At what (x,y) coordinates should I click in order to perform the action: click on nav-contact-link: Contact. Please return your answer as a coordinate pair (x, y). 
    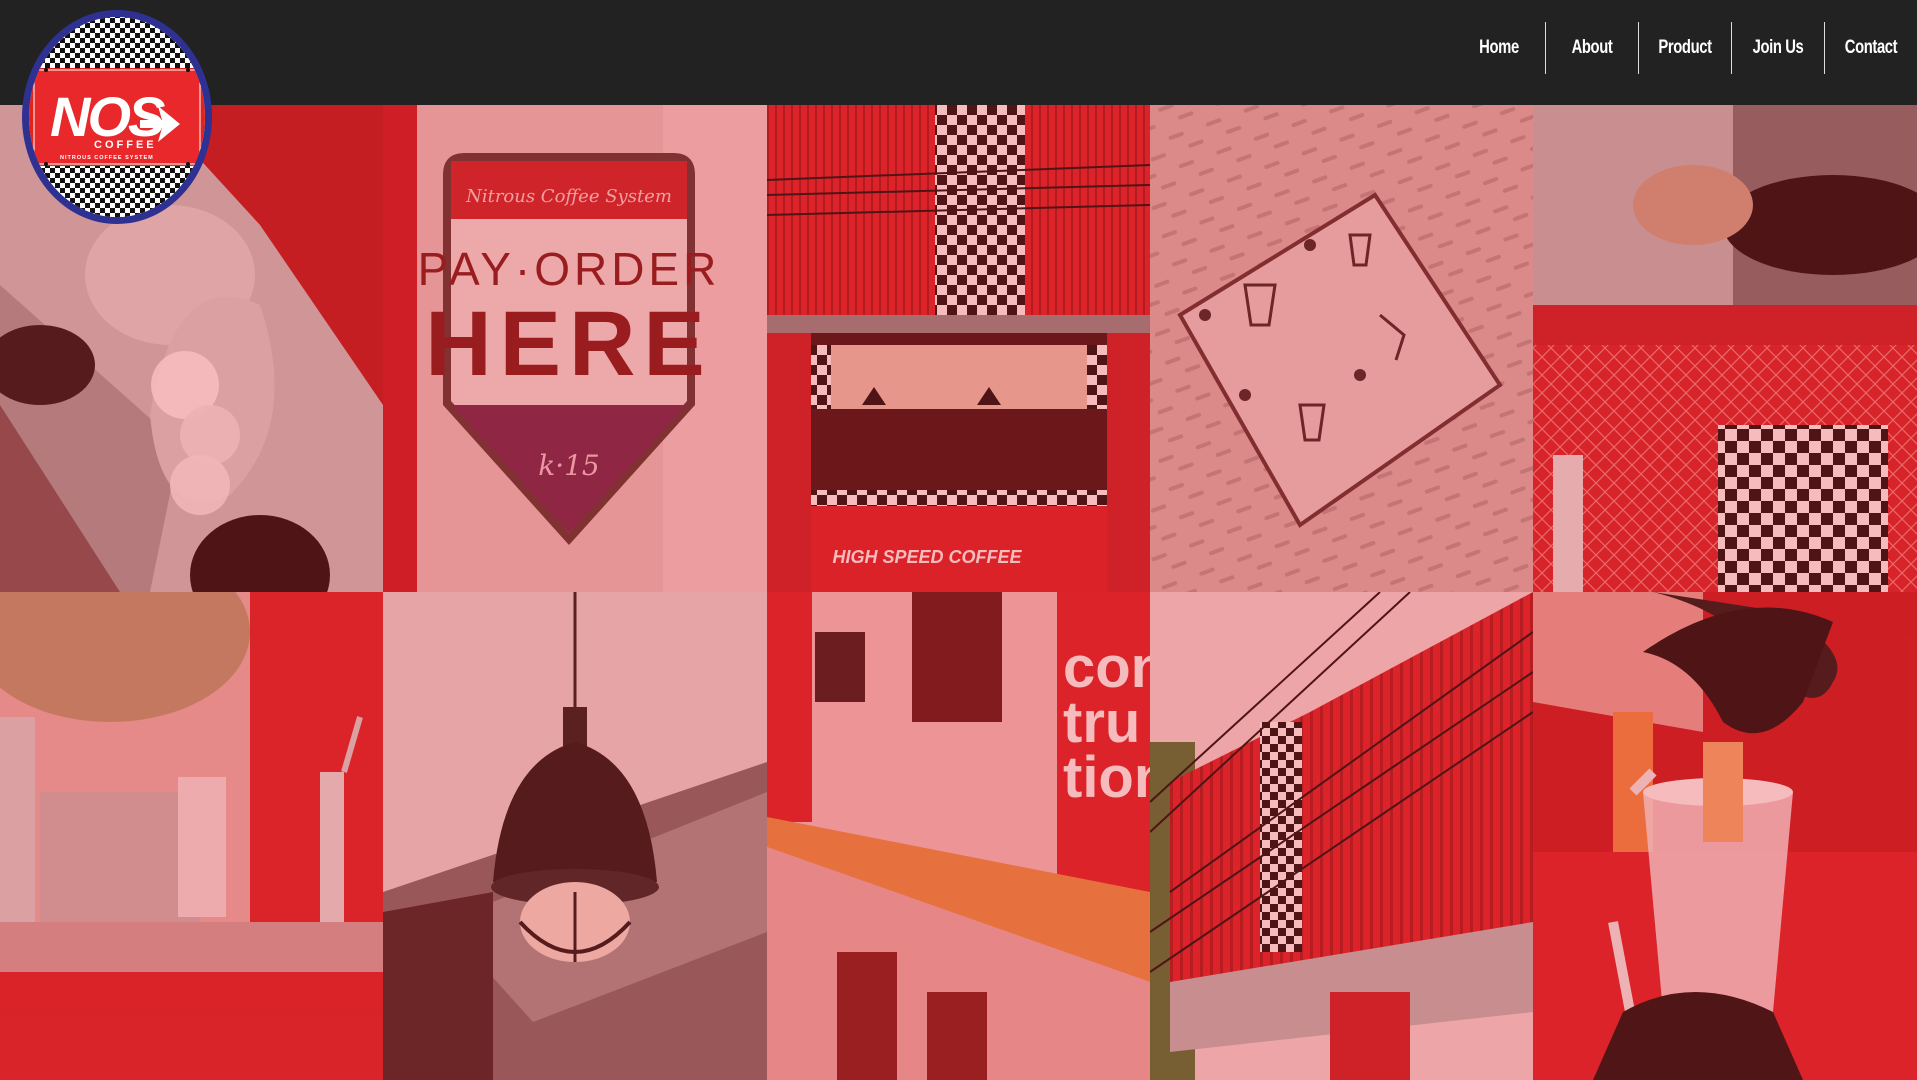
    Looking at the image, I should click on (1871, 48).